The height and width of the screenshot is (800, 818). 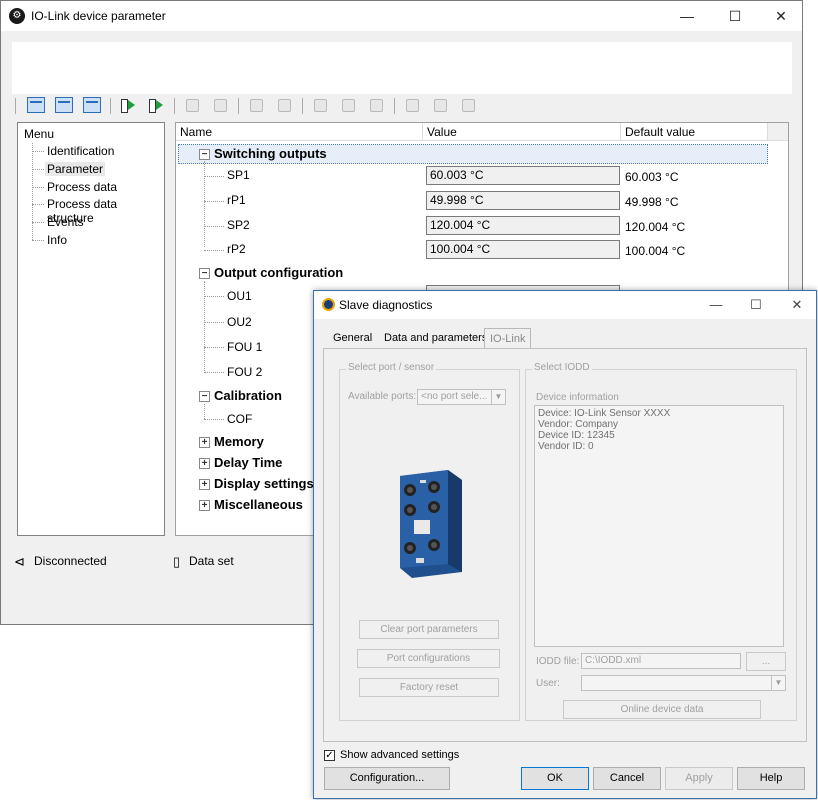 What do you see at coordinates (604, 413) in the screenshot?
I see `device-info-line: Device: IO-Link Sensor XXXX` at bounding box center [604, 413].